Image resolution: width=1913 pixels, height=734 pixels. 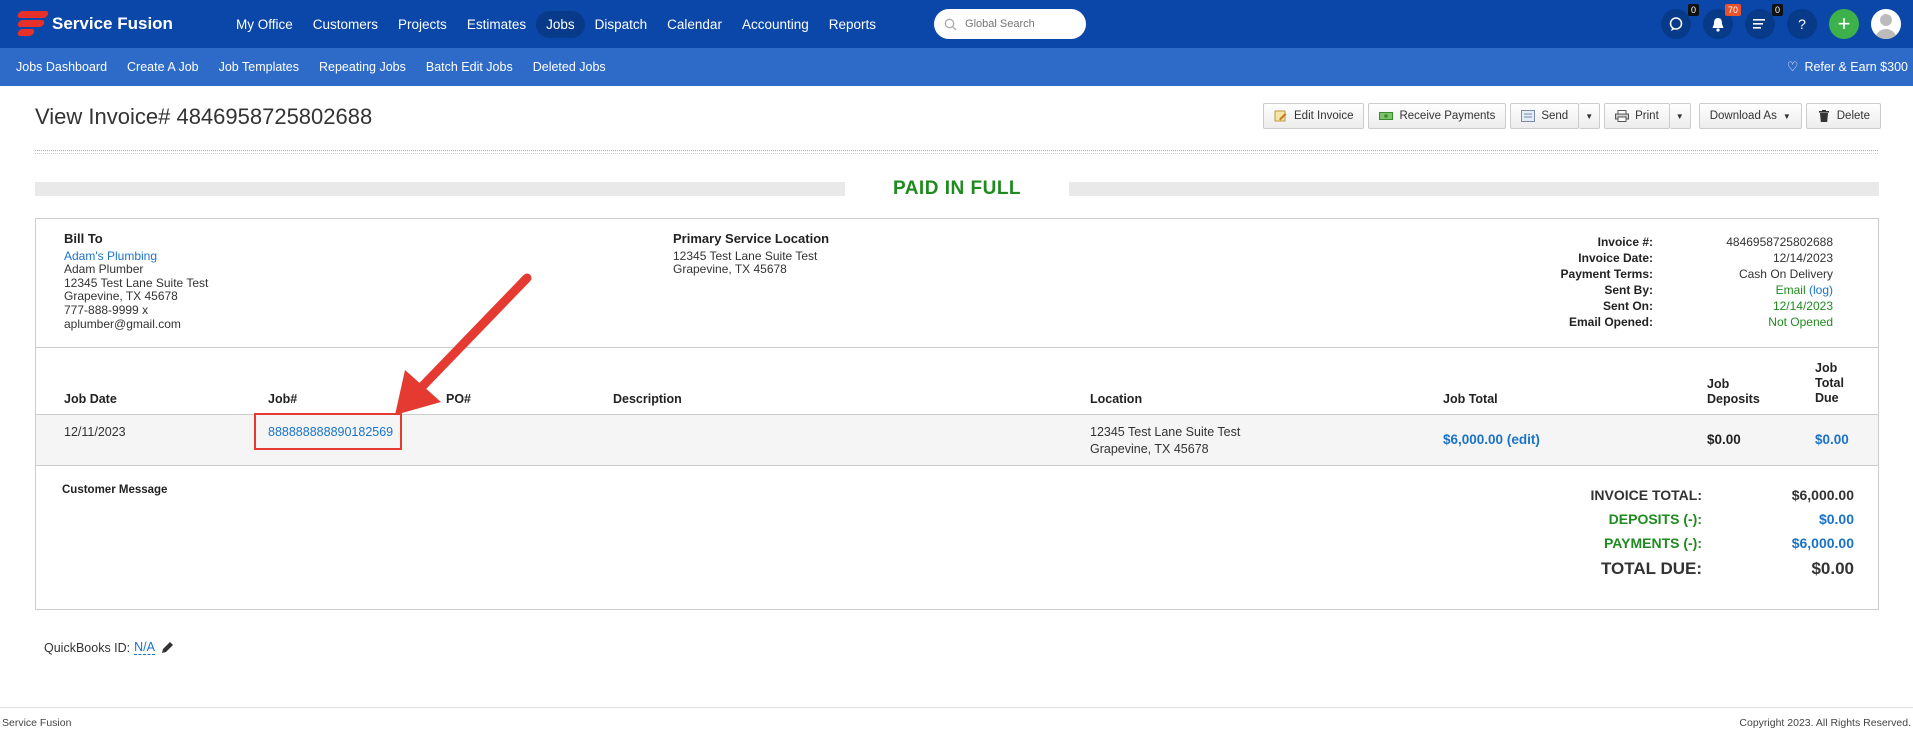 What do you see at coordinates (61, 67) in the screenshot?
I see `subnav-jobs-dashboard: Jobs Dashboard` at bounding box center [61, 67].